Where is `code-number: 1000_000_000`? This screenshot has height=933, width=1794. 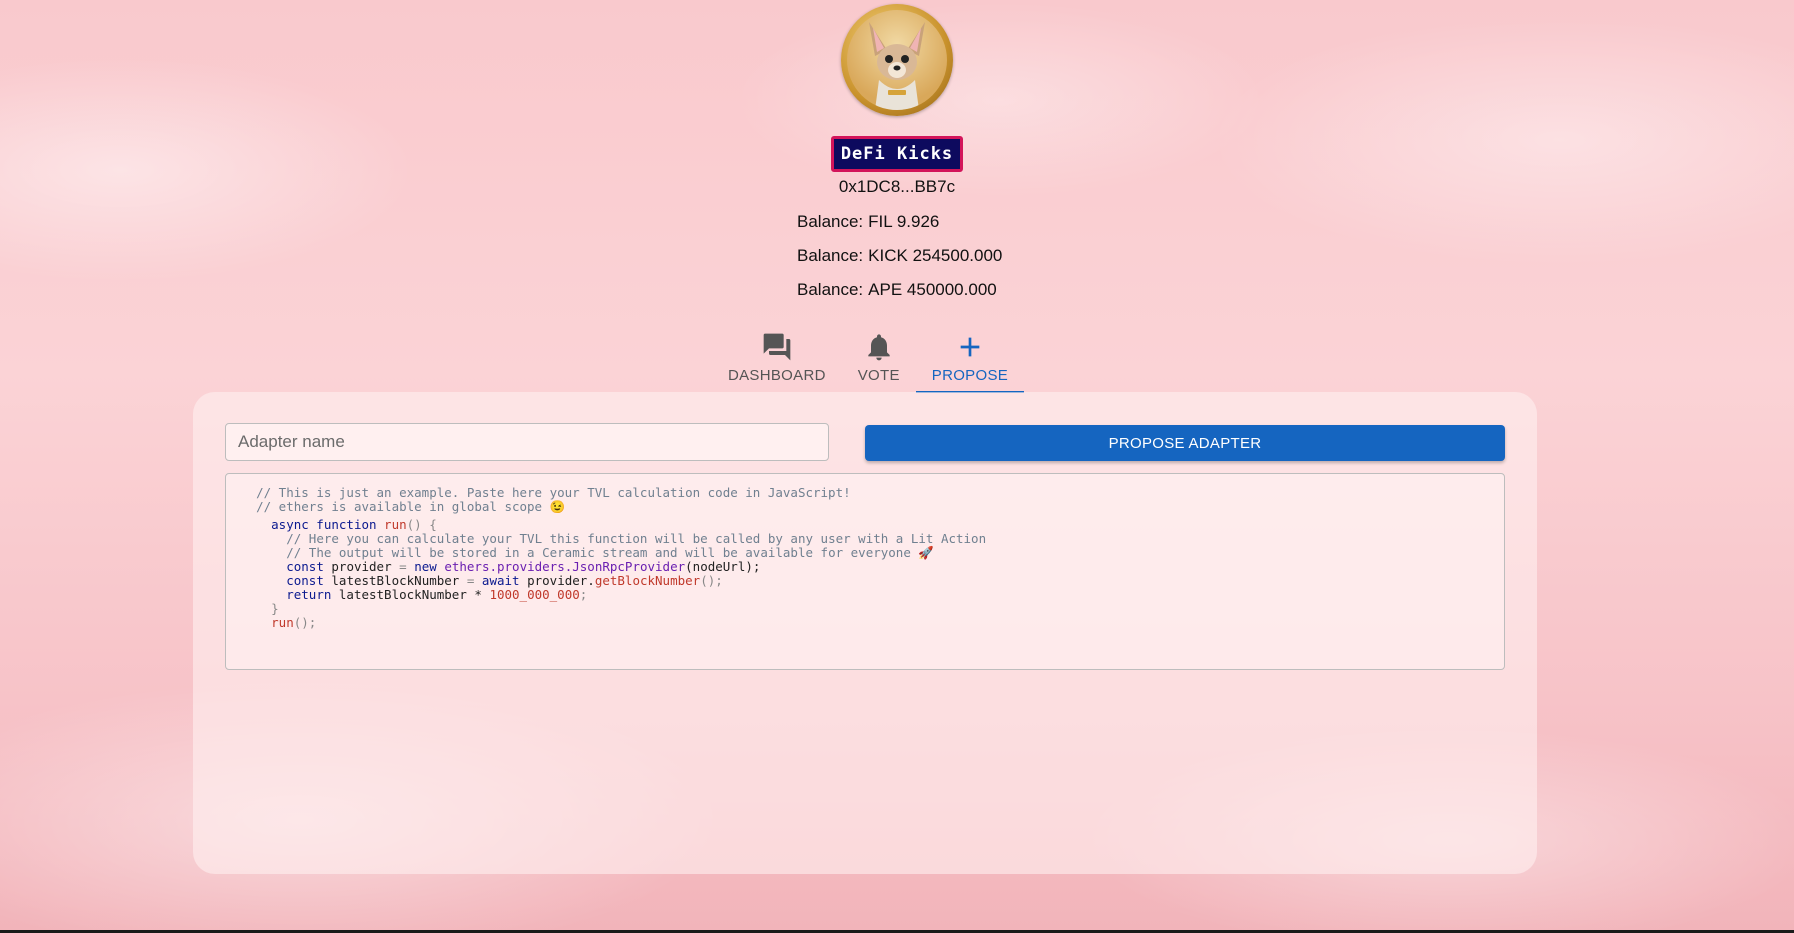
code-number: 1000_000_000 is located at coordinates (534, 594).